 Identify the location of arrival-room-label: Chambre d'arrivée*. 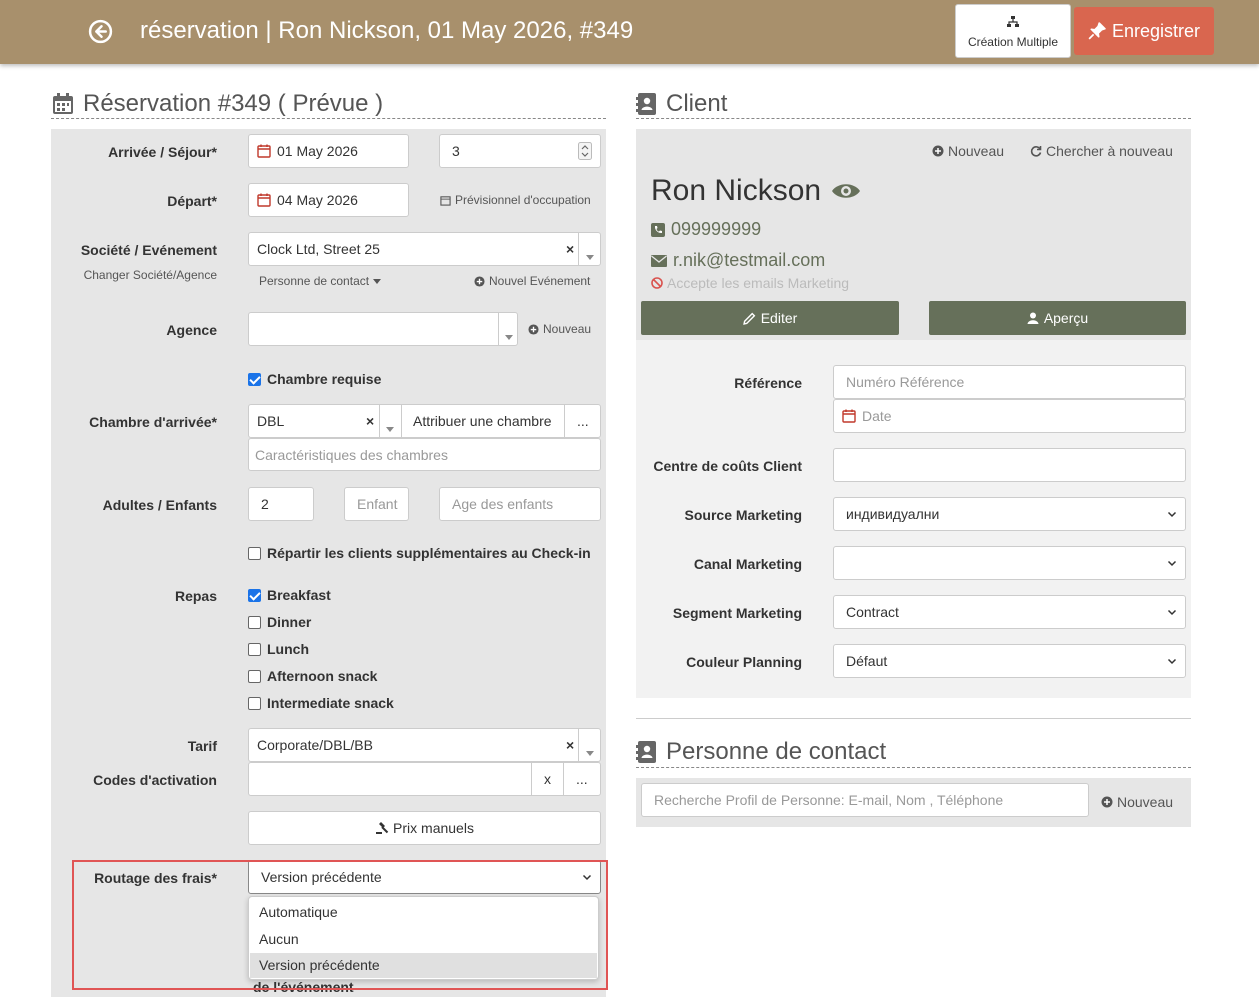
(153, 422).